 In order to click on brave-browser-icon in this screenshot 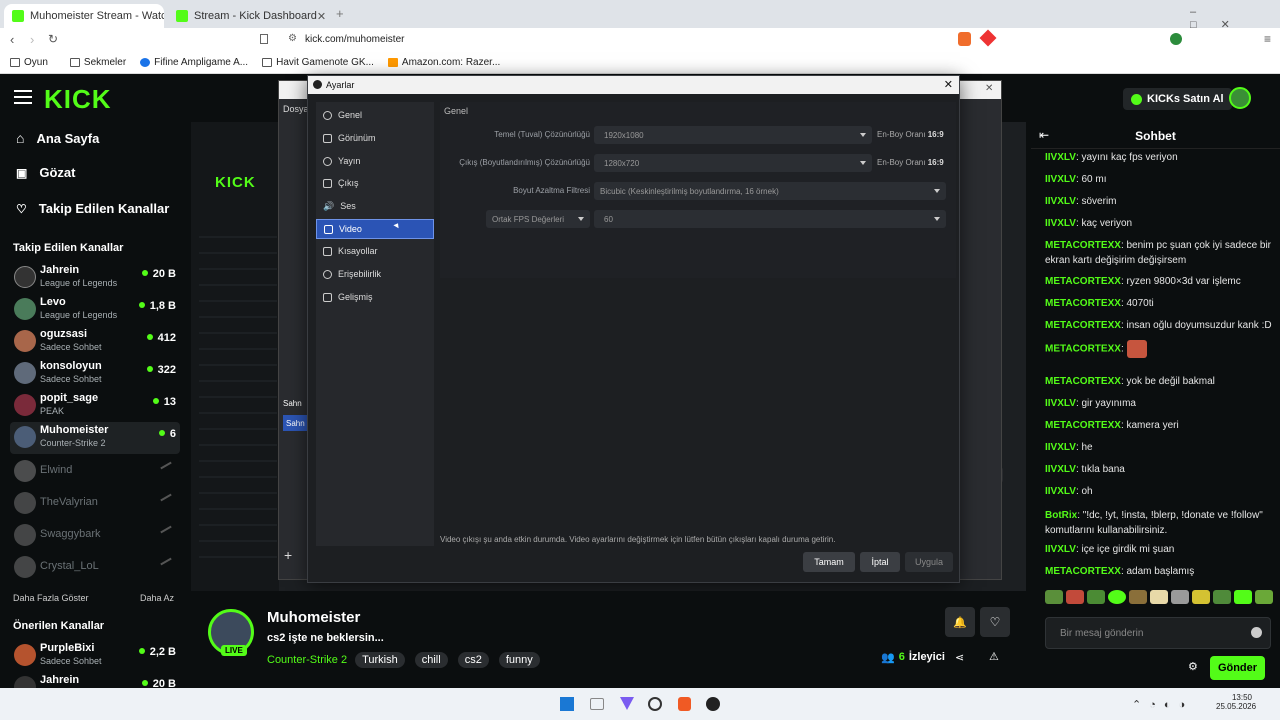, I will do `click(684, 704)`.